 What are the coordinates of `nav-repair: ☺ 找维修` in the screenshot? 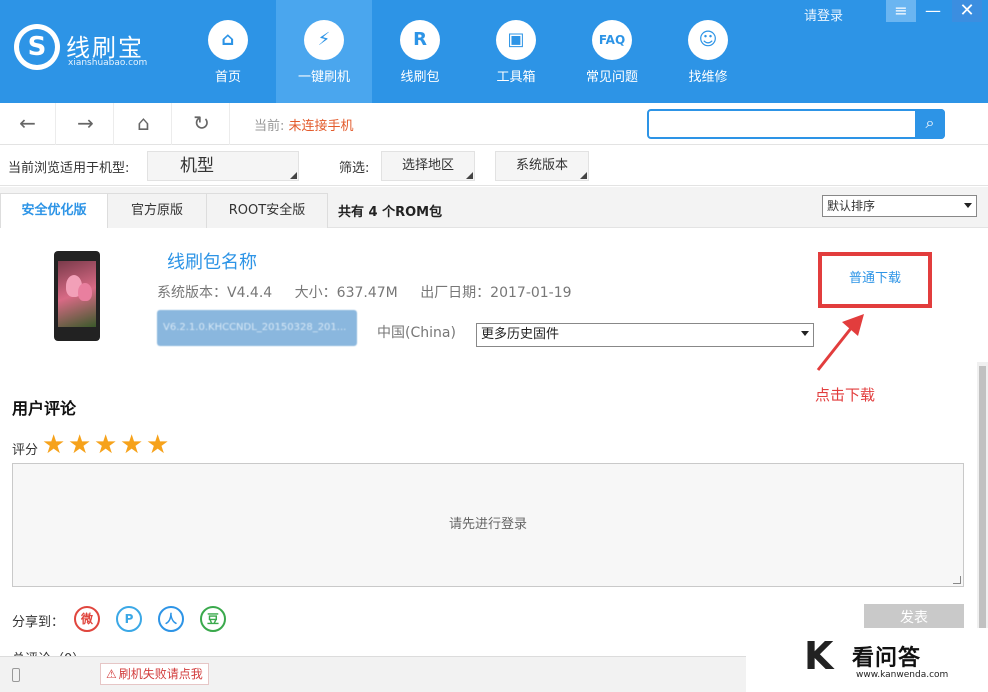 It's located at (708, 51).